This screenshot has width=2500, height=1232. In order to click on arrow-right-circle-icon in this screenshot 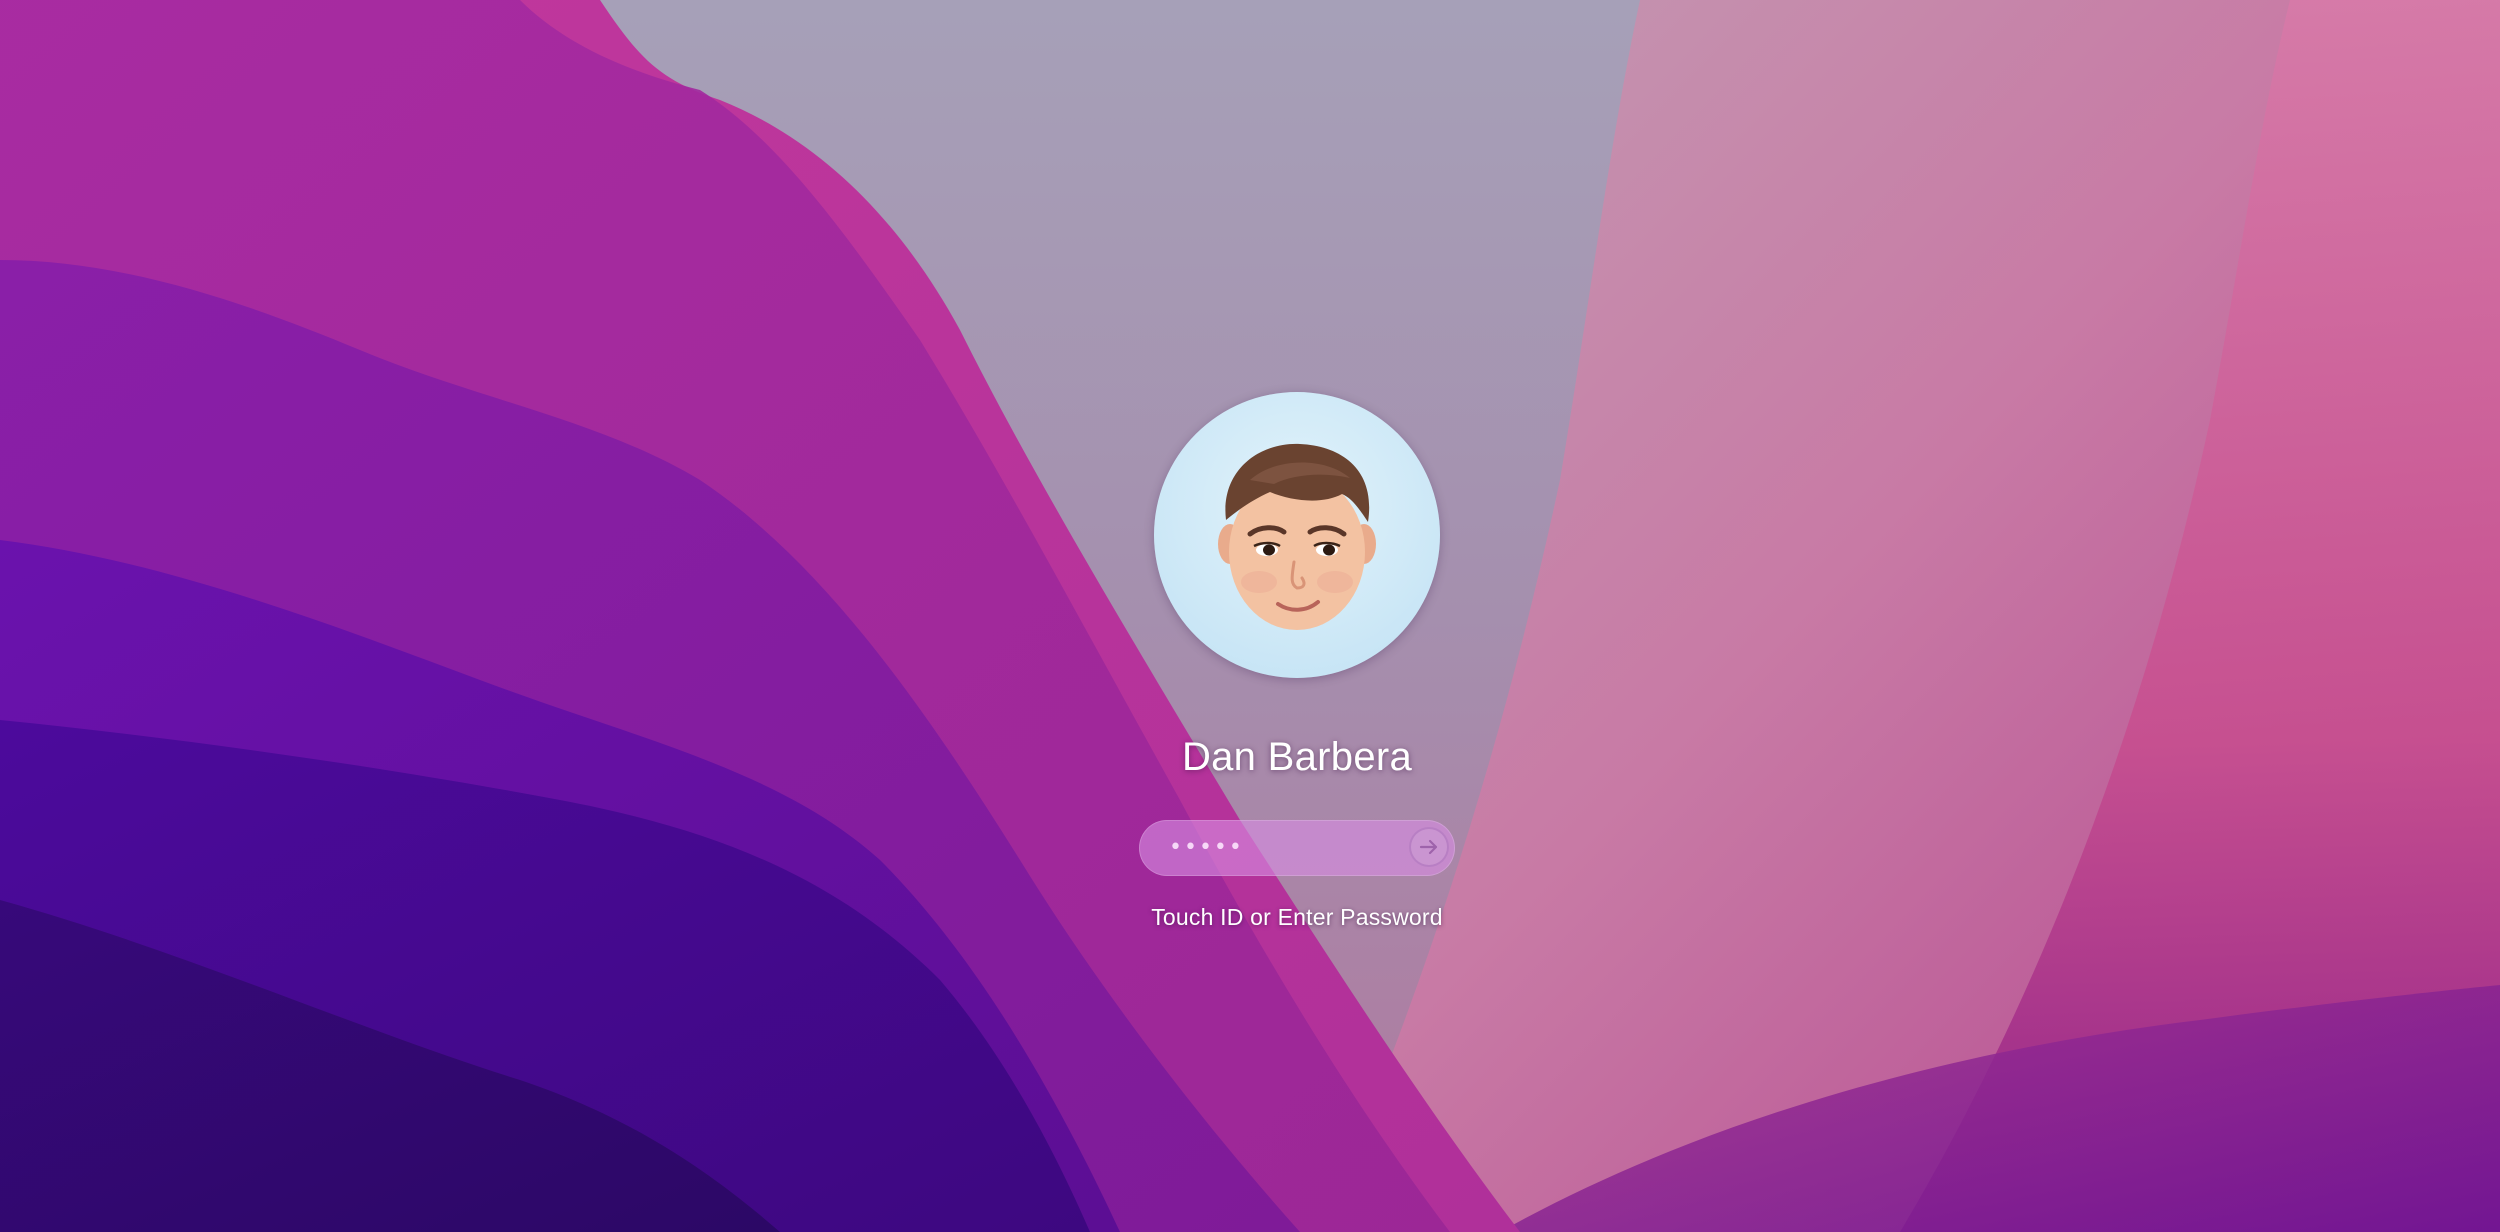, I will do `click(1428, 847)`.